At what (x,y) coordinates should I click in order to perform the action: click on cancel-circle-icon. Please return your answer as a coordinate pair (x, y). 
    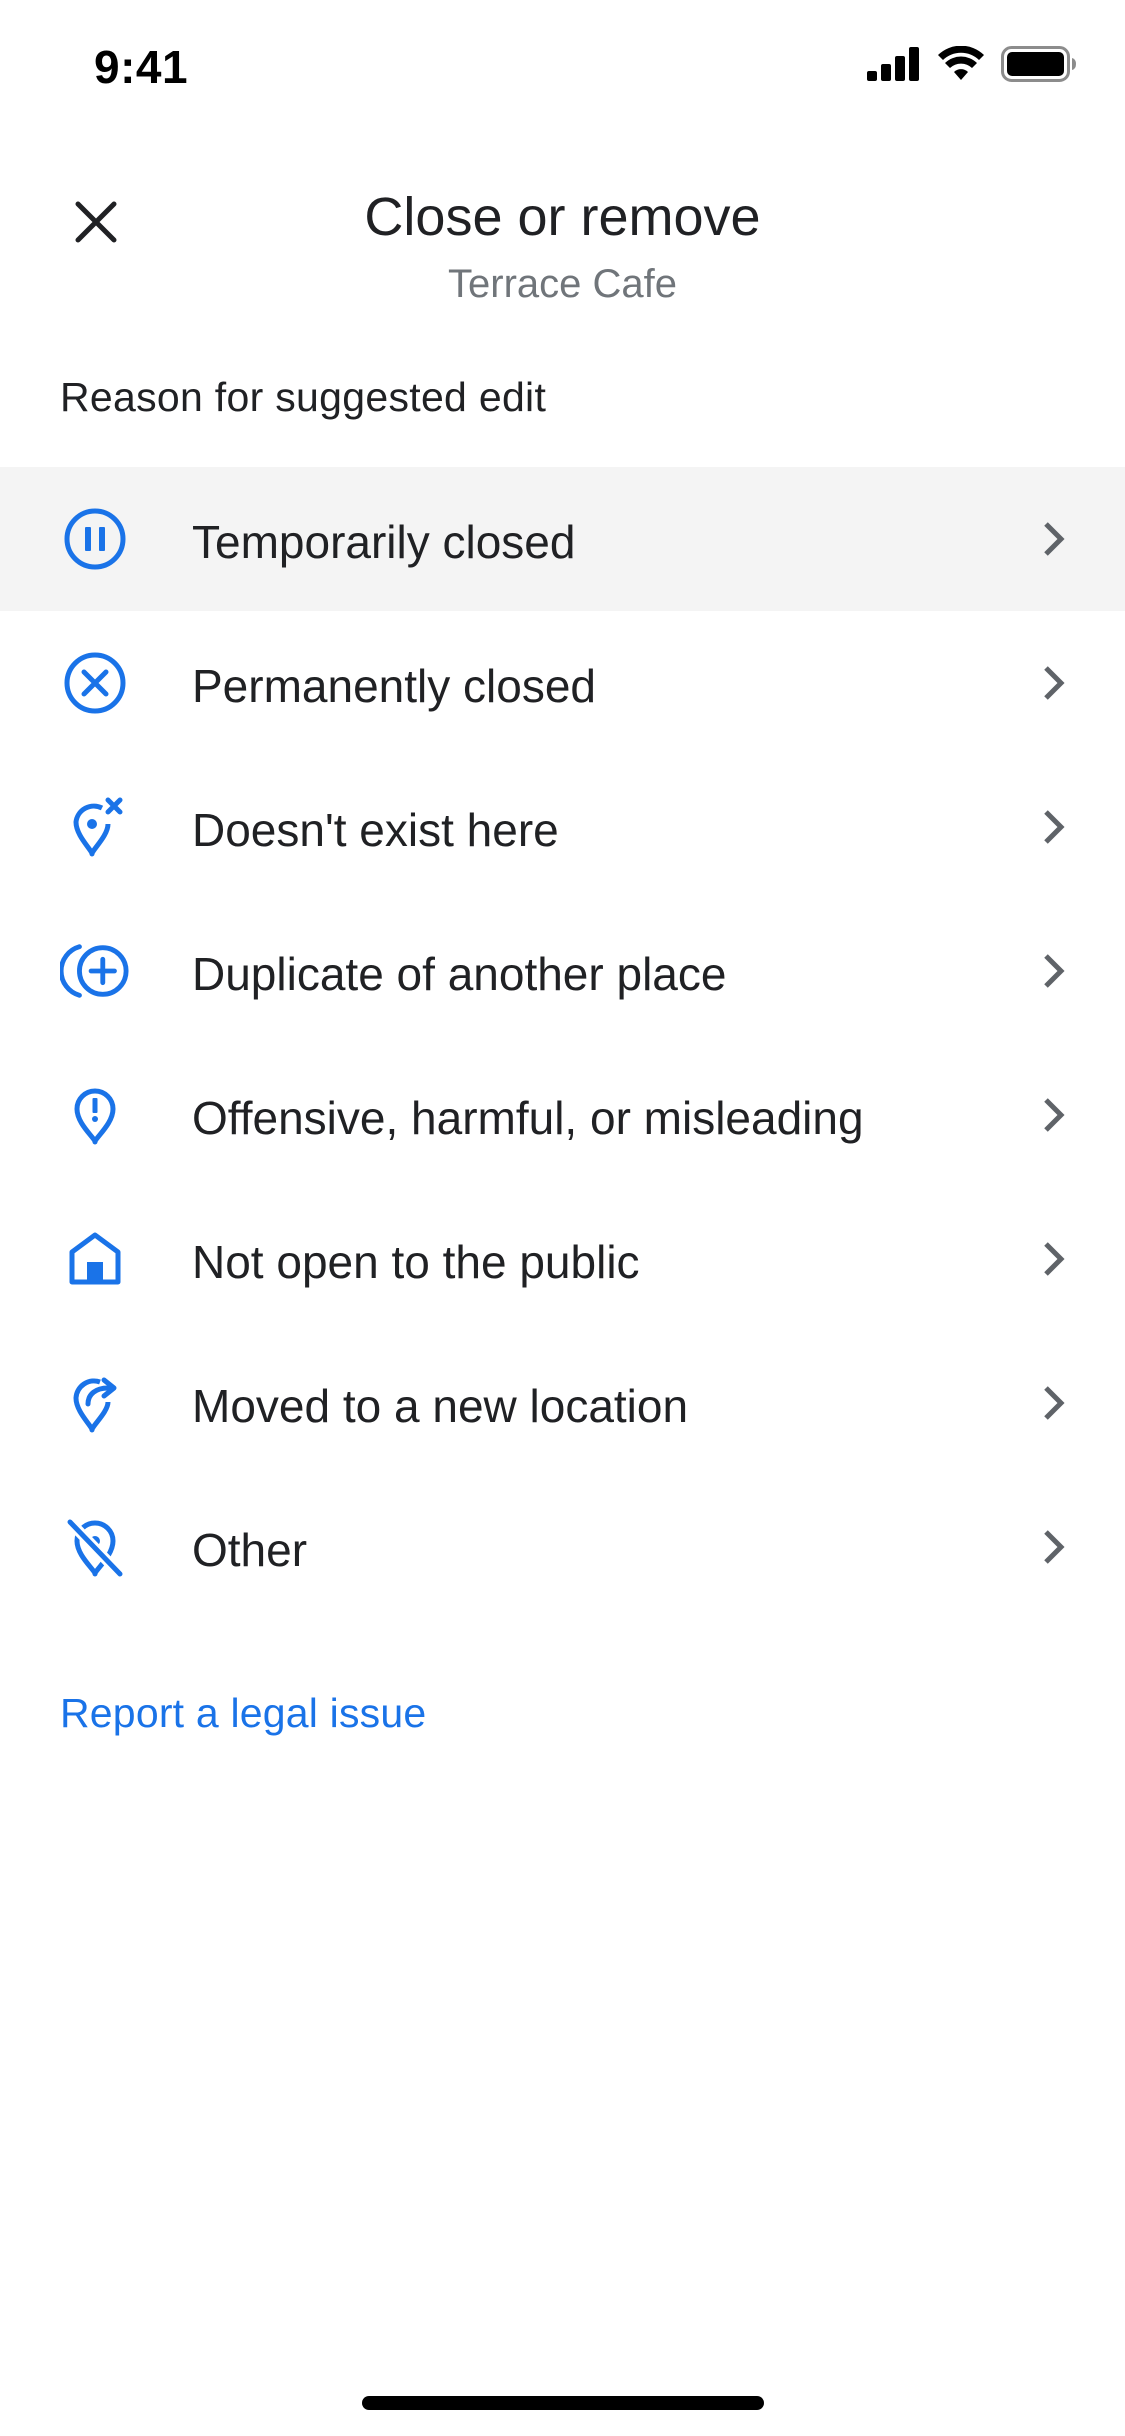
    Looking at the image, I should click on (95, 683).